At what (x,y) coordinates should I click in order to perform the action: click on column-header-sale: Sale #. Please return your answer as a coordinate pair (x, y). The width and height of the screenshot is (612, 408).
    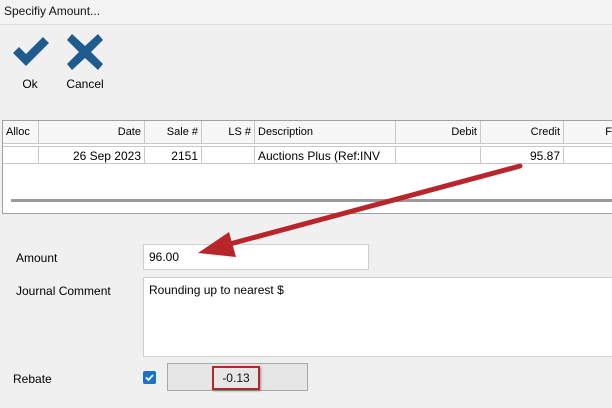
    Looking at the image, I should click on (173, 132).